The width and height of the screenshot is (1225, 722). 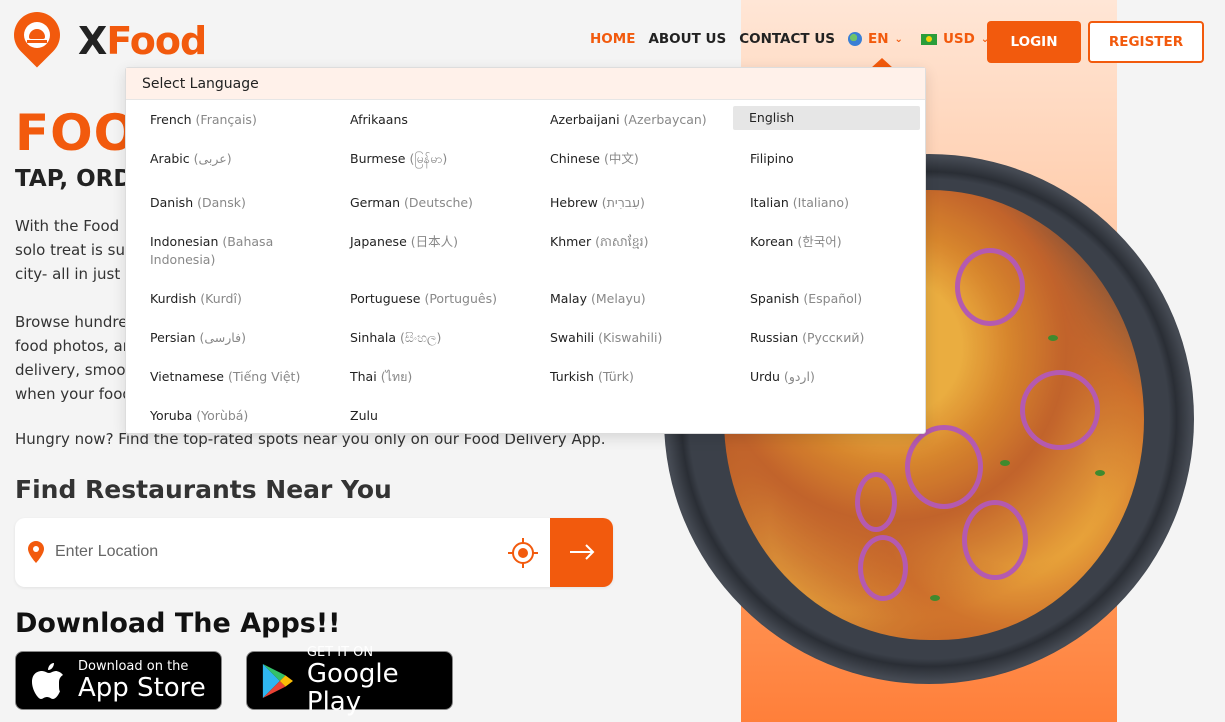 What do you see at coordinates (242, 159) in the screenshot?
I see `language-option: Arabic (عربى)` at bounding box center [242, 159].